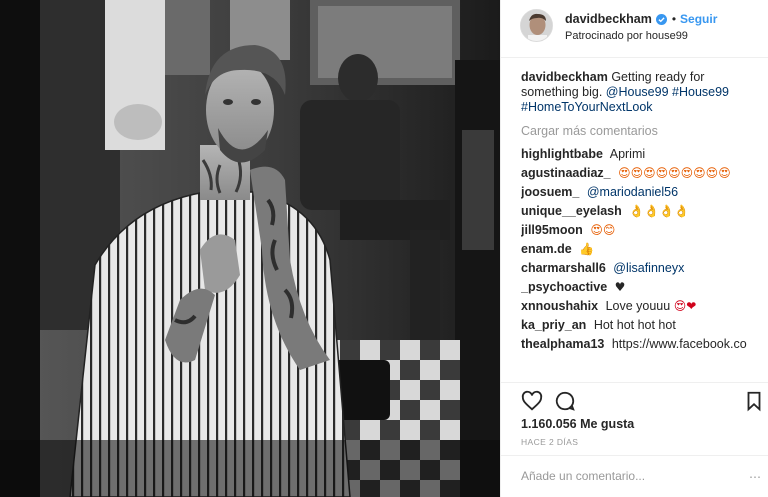 This screenshot has width=768, height=497. I want to click on comment-item: thealphama13 https://www.facebook.co, so click(641, 344).